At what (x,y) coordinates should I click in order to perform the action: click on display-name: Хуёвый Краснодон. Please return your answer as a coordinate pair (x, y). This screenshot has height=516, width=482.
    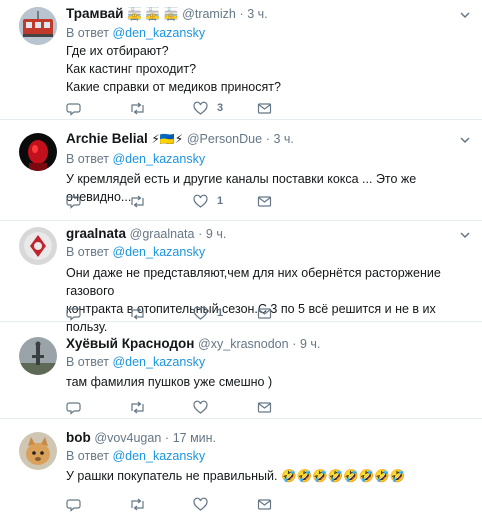
    Looking at the image, I should click on (130, 343).